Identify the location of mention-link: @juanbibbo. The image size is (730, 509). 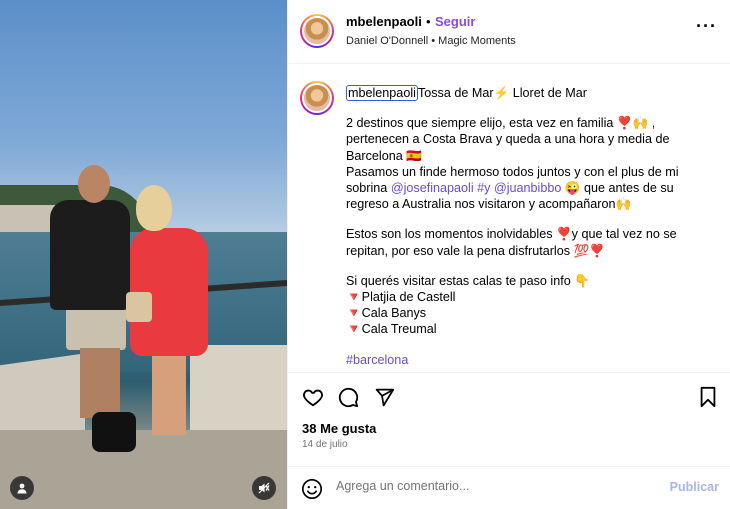
(527, 188).